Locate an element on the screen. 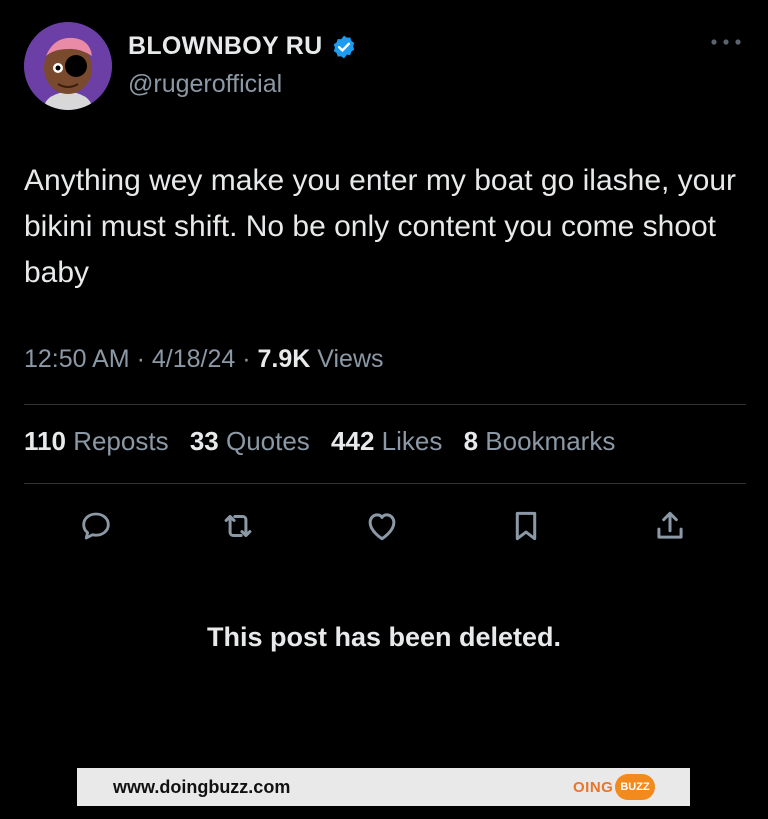 The image size is (768, 819). tweet-header: BLOWNBOY RU @rugerofficial is located at coordinates (384, 67).